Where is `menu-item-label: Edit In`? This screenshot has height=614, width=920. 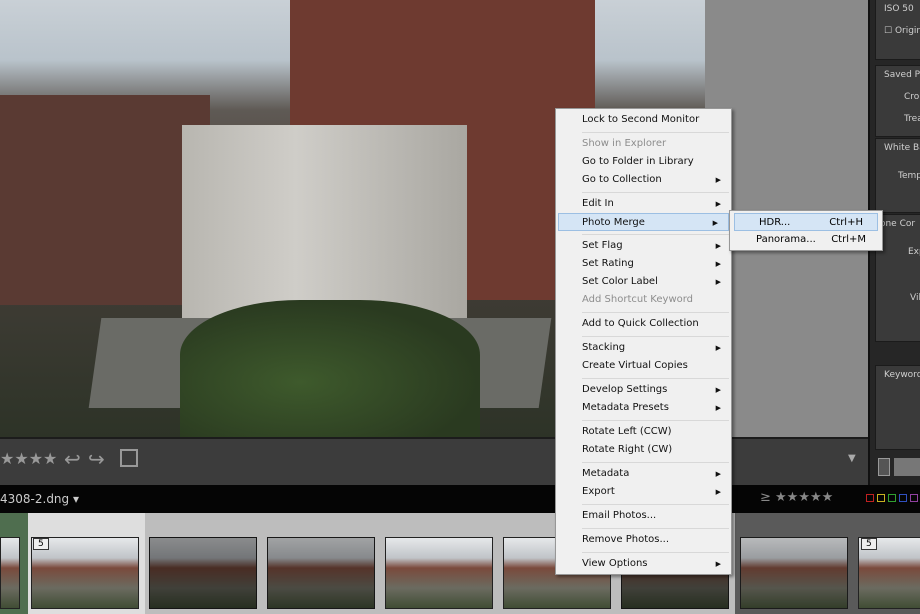 menu-item-label: Edit In is located at coordinates (598, 203).